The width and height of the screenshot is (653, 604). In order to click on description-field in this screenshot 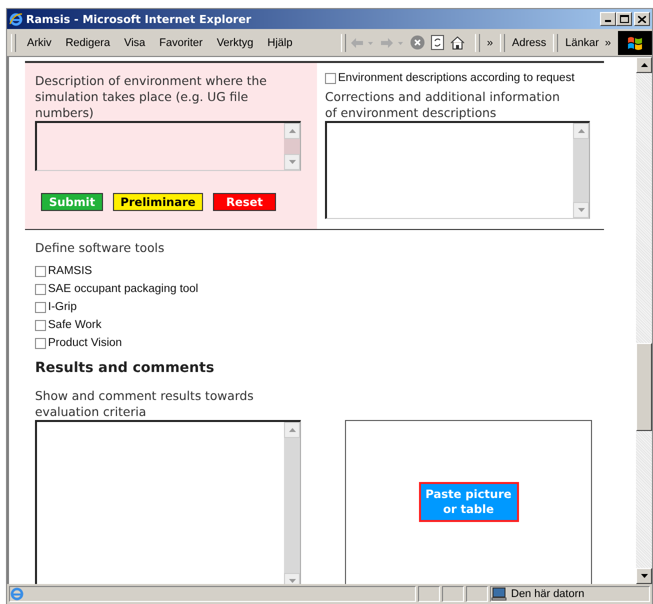, I will do `click(168, 146)`.